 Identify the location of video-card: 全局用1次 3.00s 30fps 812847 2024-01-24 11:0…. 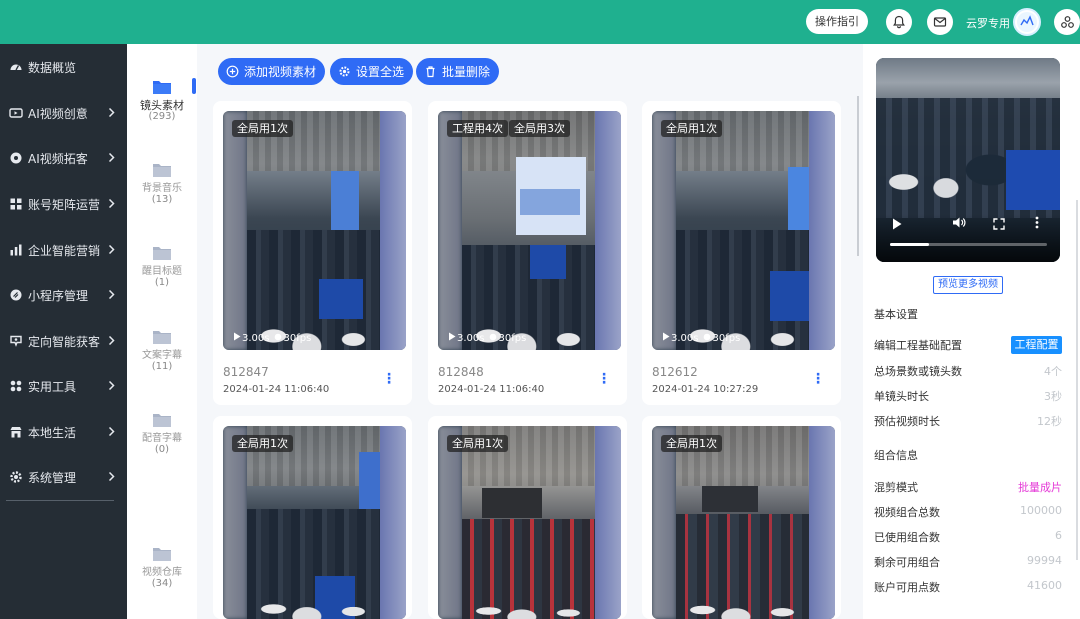
(312, 253).